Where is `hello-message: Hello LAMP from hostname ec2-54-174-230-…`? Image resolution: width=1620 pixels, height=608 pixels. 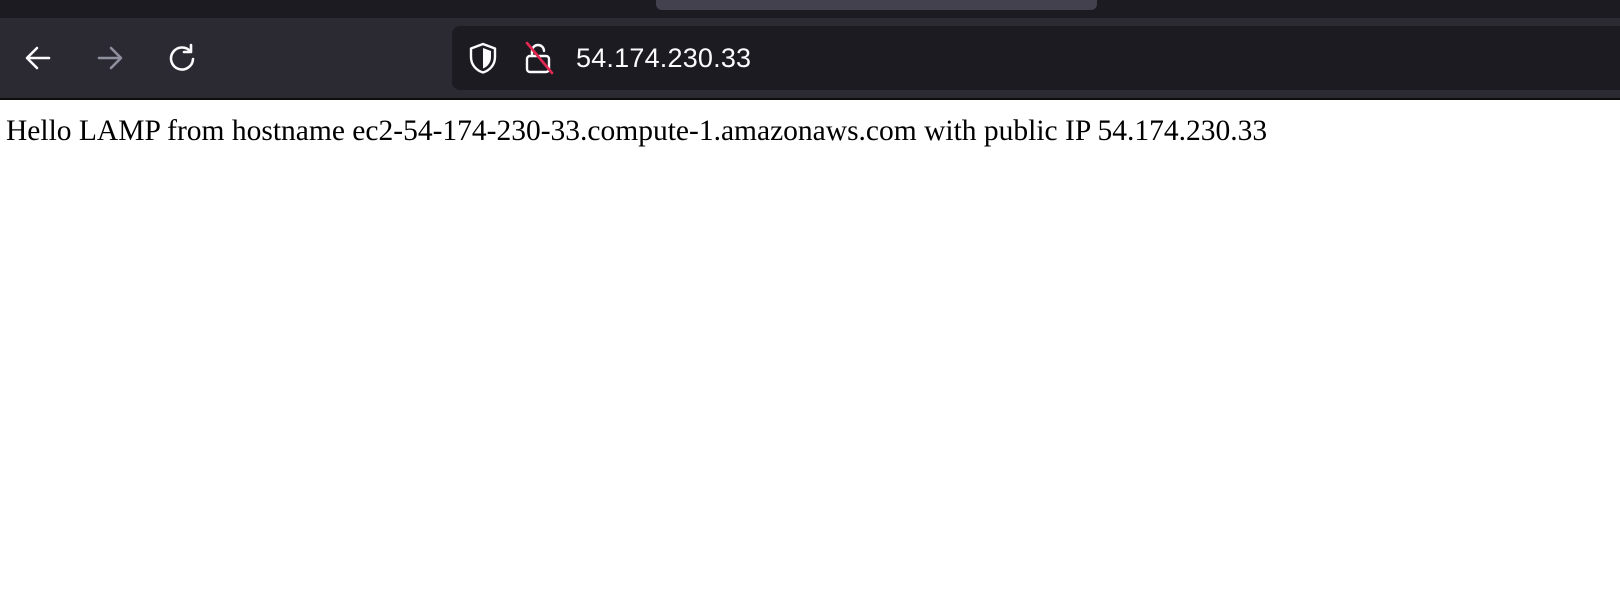
hello-message: Hello LAMP from hostname ec2-54-174-230-… is located at coordinates (637, 131).